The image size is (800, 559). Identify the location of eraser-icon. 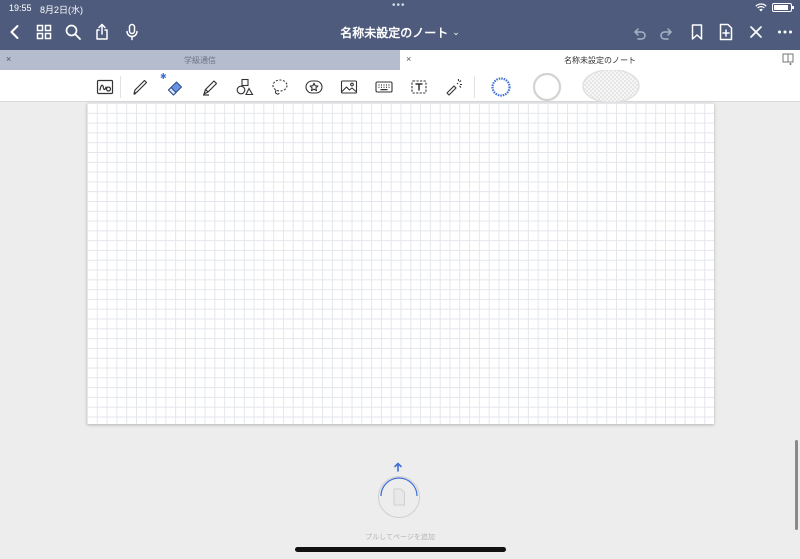
(175, 87).